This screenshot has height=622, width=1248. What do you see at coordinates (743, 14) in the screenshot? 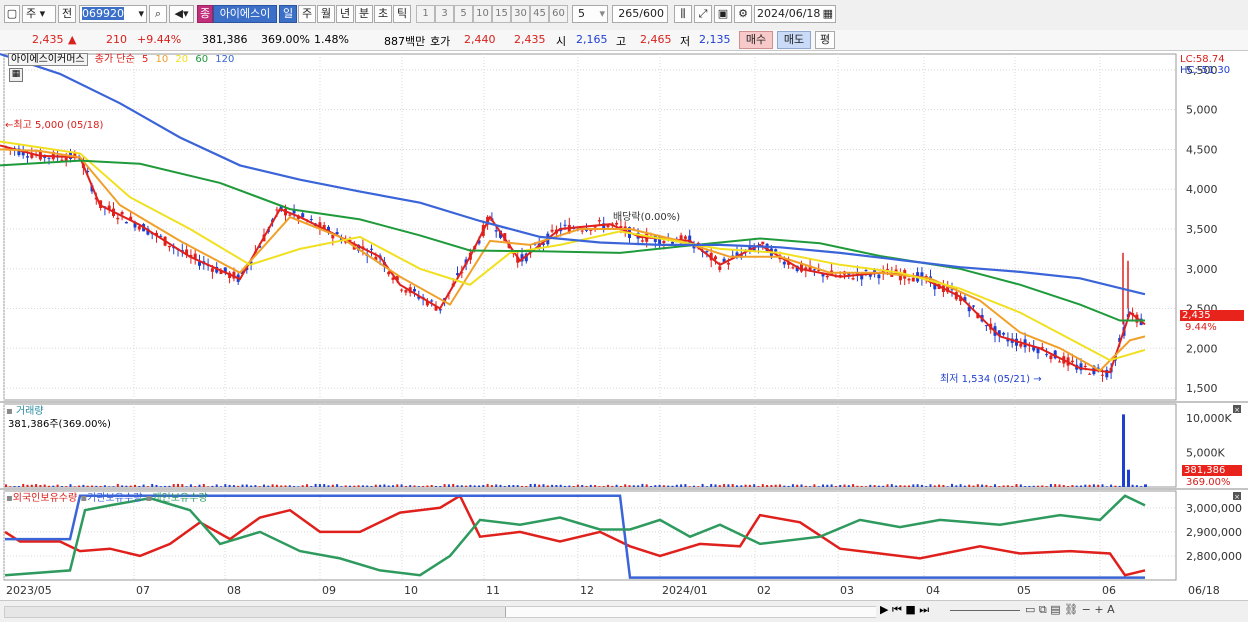
I see `gear-icon: ⚙` at bounding box center [743, 14].